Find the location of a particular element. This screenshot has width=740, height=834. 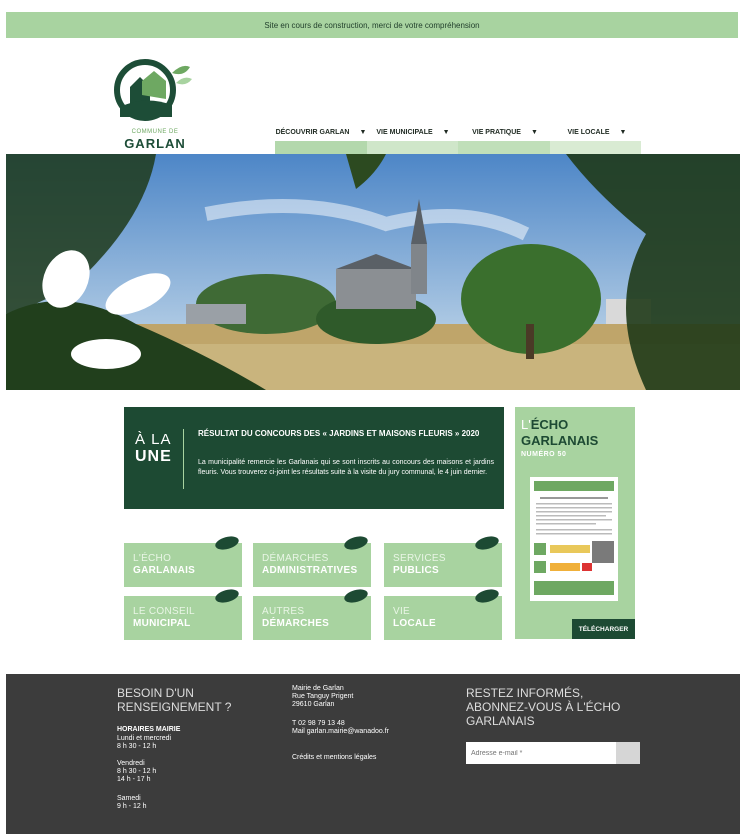

tile-services-publics: SERVICES PUBLICS is located at coordinates (443, 561).